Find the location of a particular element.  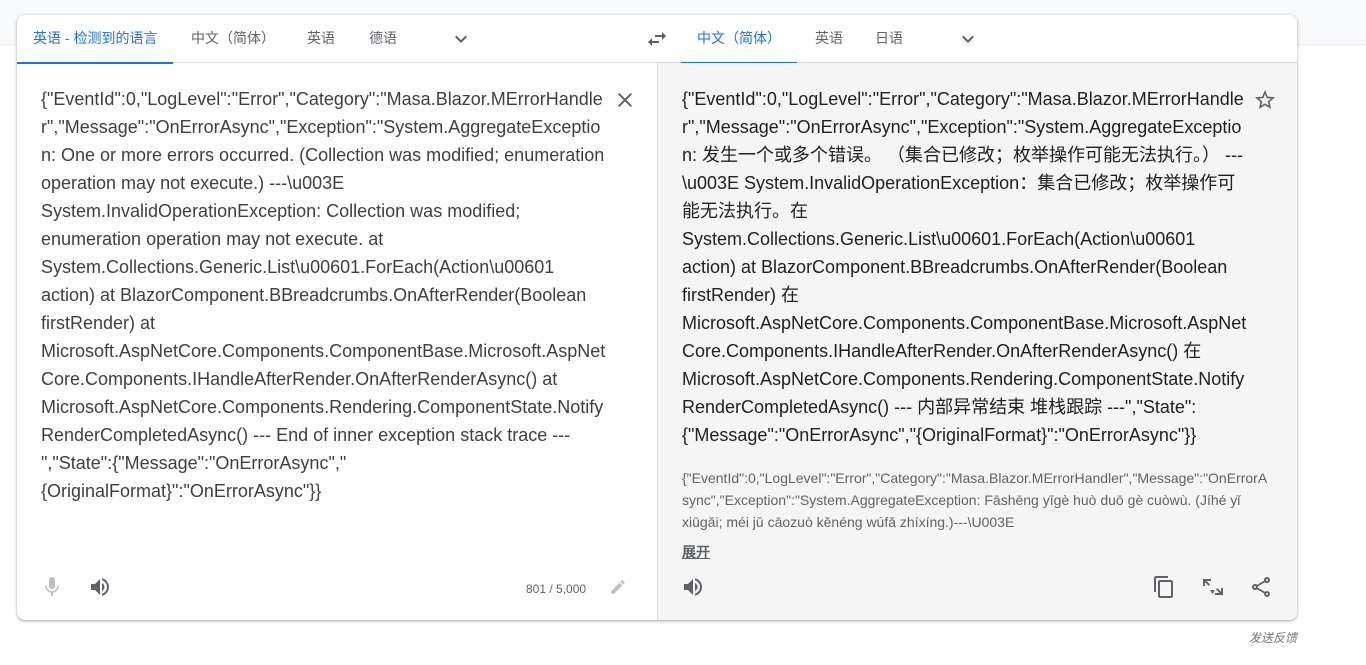

target-tab-english: 英语 is located at coordinates (829, 39).